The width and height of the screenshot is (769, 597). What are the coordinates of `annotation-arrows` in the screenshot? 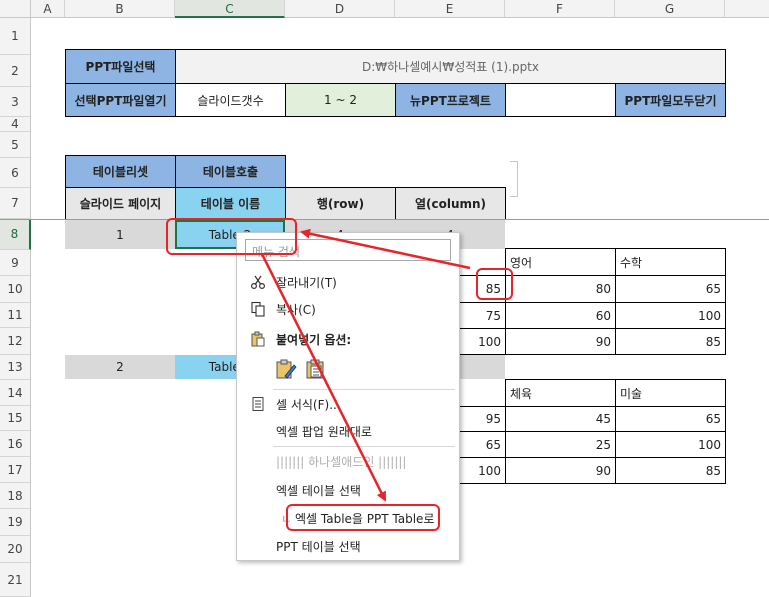 It's located at (365, 365).